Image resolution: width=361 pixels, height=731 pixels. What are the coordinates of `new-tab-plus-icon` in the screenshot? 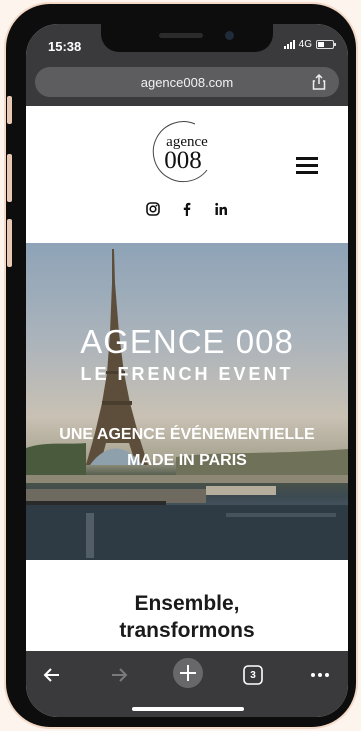 It's located at (188, 673).